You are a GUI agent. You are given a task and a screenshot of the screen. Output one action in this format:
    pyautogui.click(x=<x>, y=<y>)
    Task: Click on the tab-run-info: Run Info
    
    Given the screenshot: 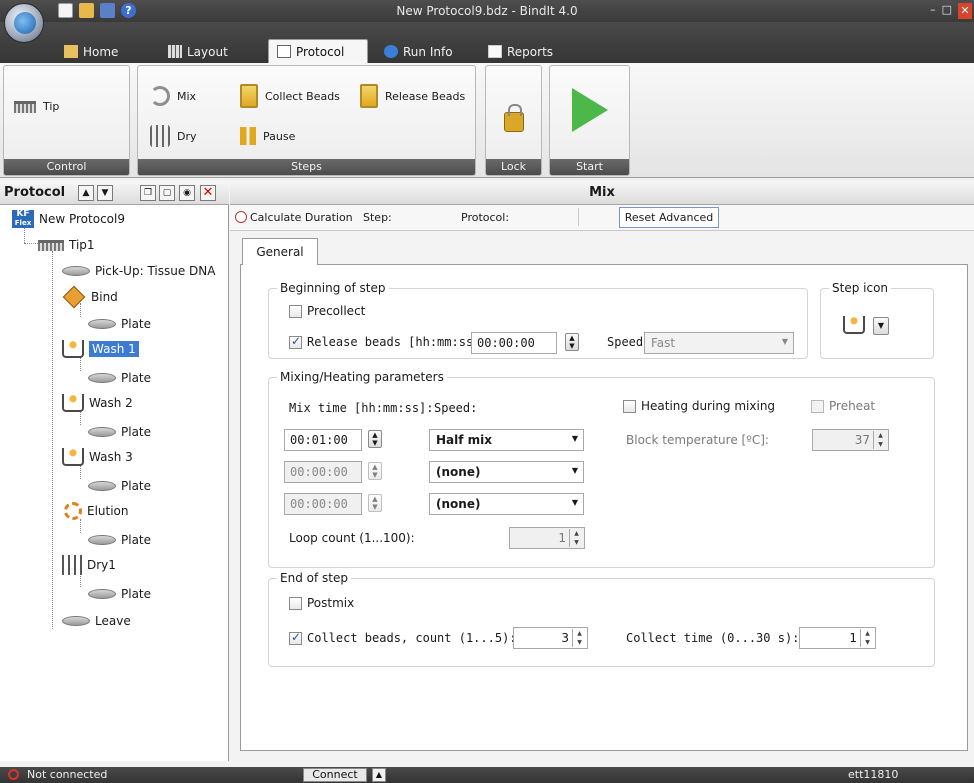 What is the action you would take?
    pyautogui.click(x=418, y=51)
    